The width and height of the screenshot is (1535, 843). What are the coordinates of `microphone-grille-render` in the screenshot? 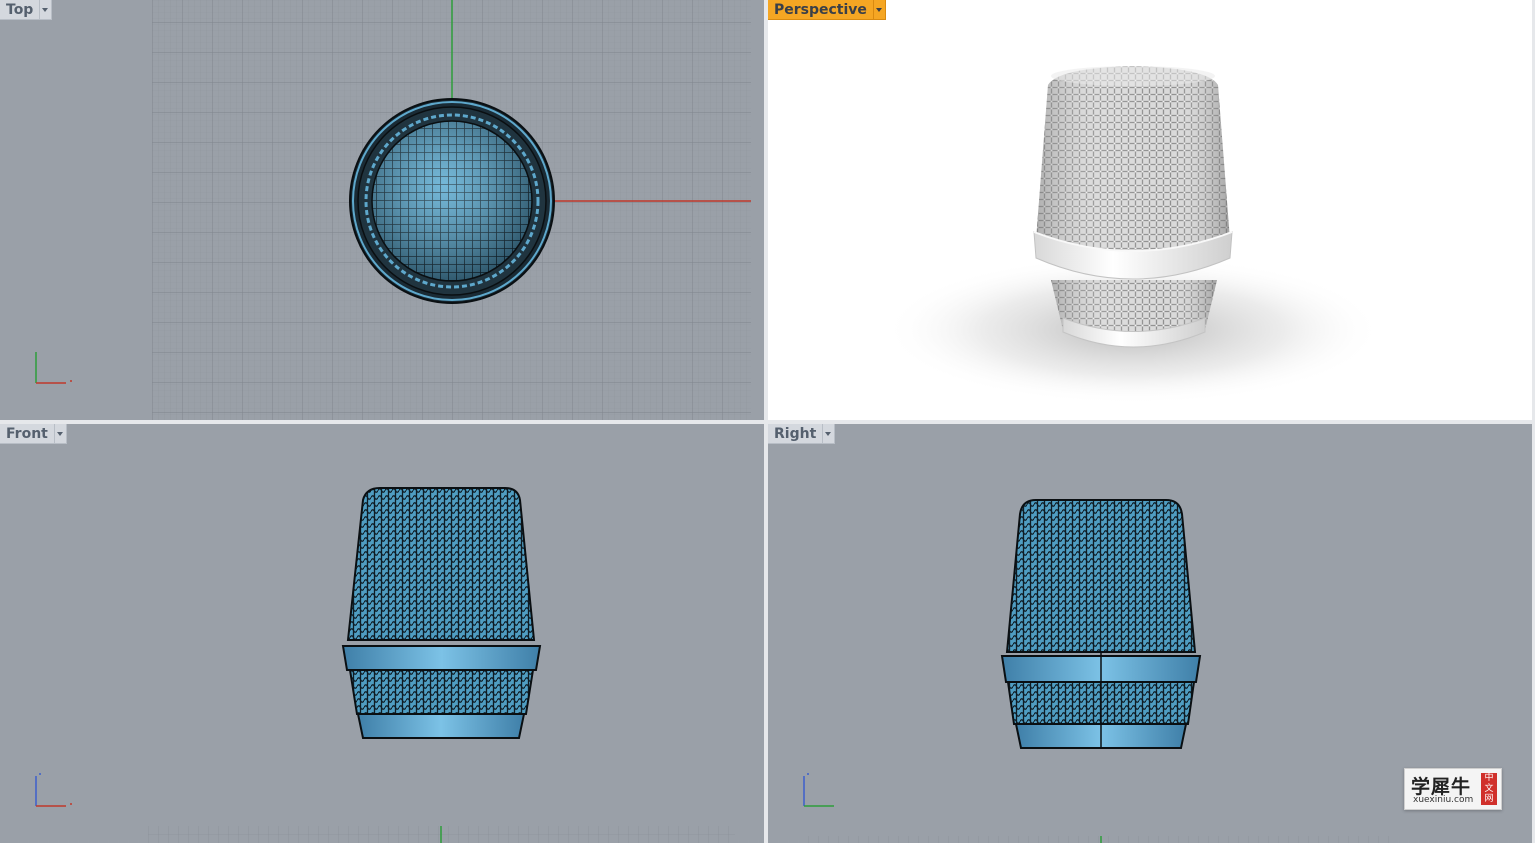 It's located at (1133, 207).